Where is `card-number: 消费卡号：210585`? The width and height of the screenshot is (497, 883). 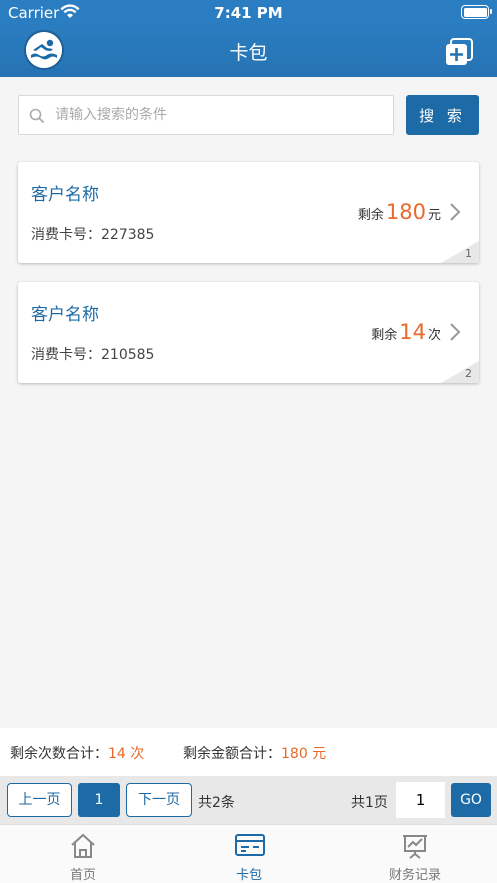
card-number: 消费卡号：210585 is located at coordinates (92, 354).